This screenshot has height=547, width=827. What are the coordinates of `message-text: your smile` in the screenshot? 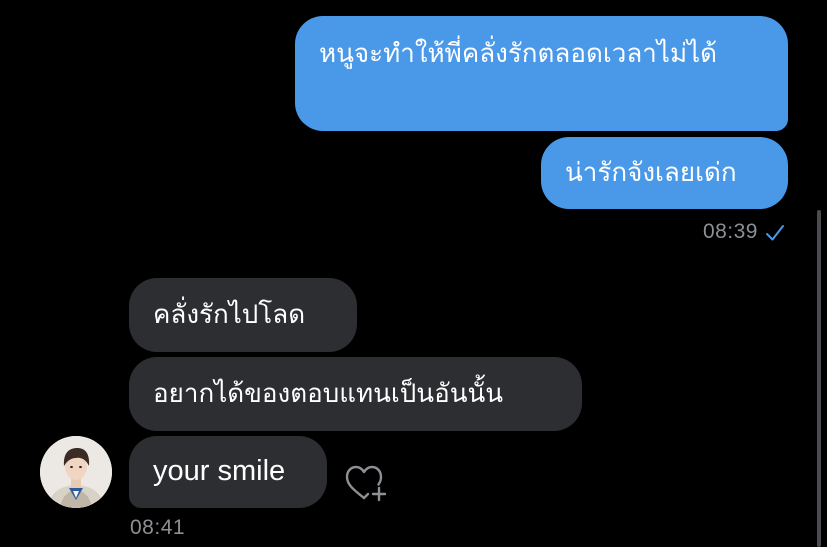 It's located at (219, 471).